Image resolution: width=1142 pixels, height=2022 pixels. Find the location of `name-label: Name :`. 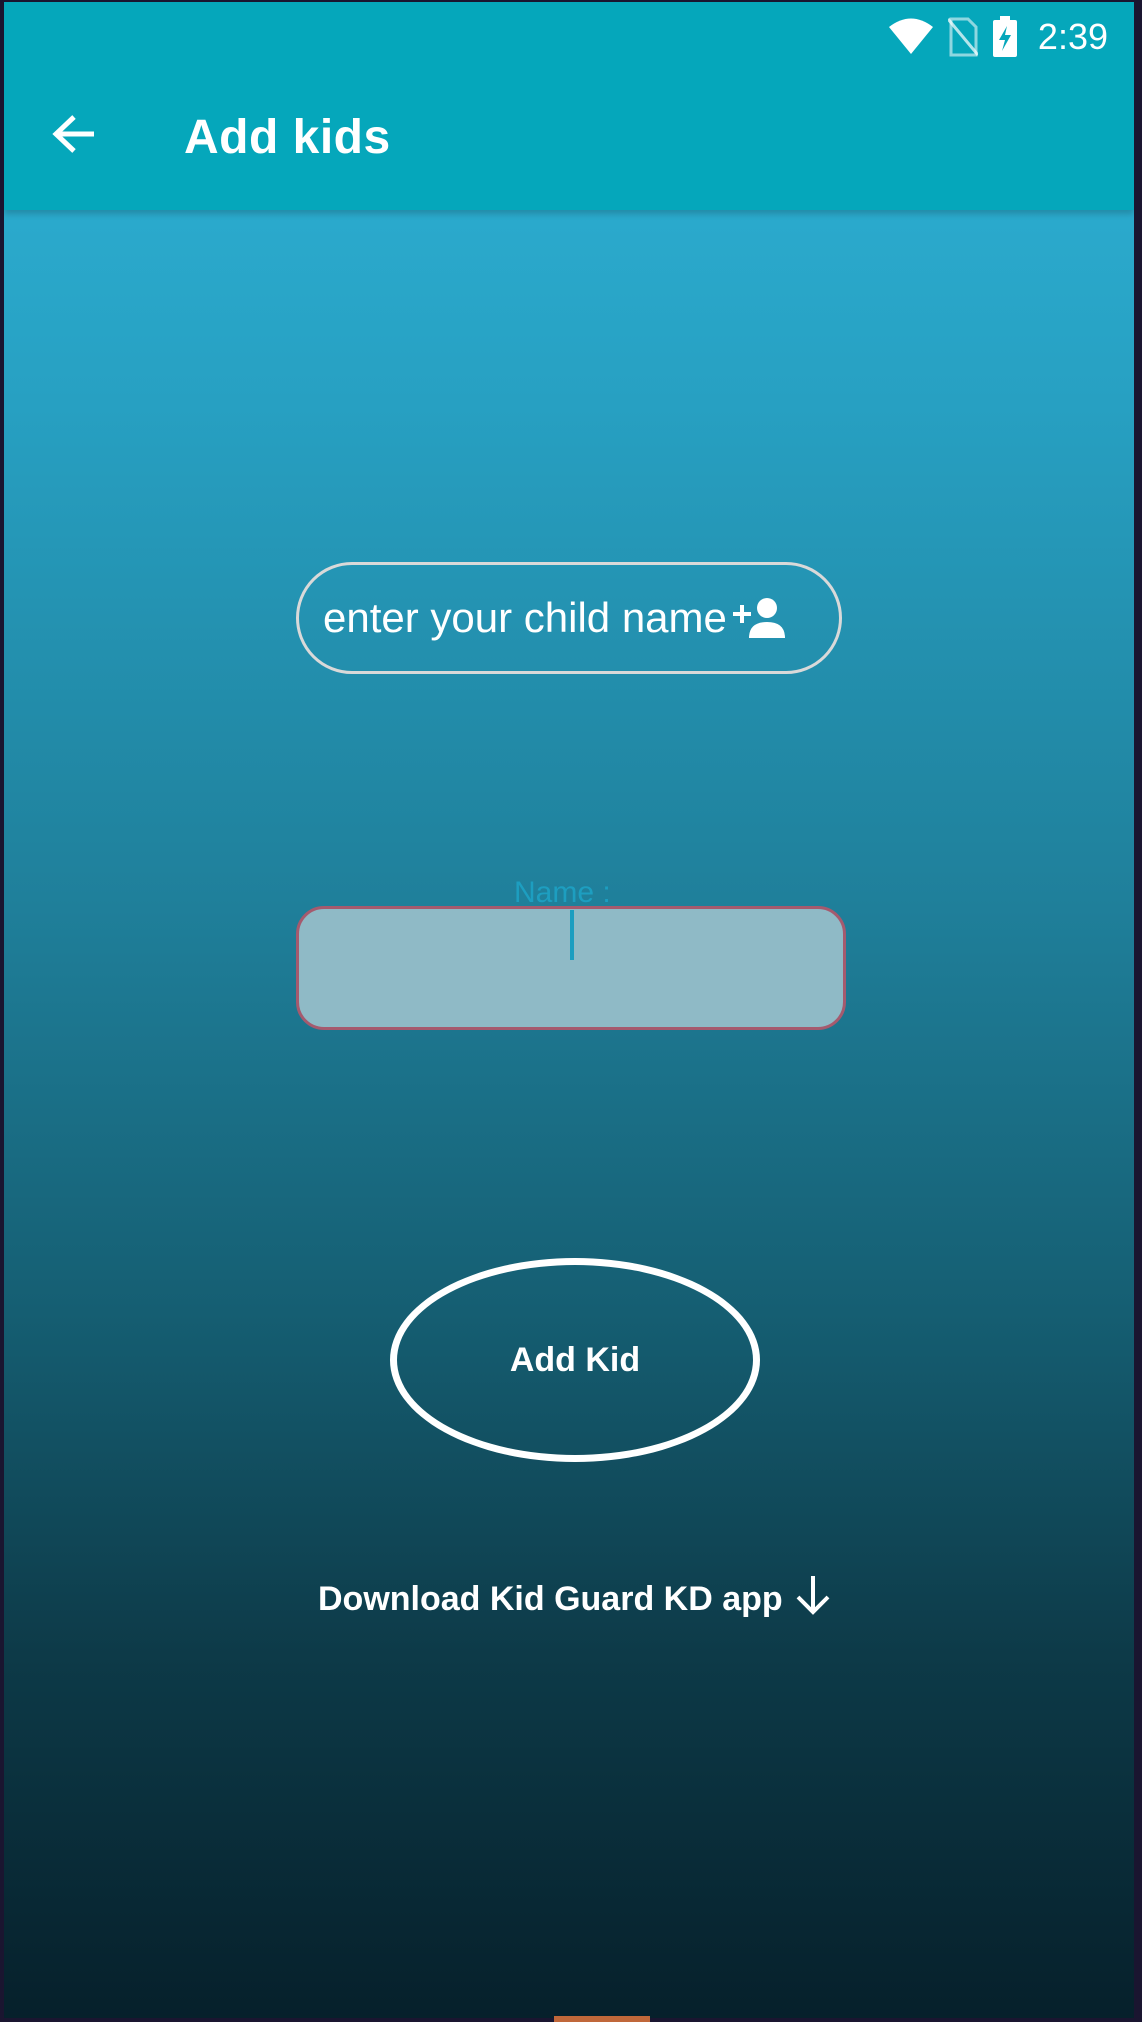

name-label: Name : is located at coordinates (562, 892).